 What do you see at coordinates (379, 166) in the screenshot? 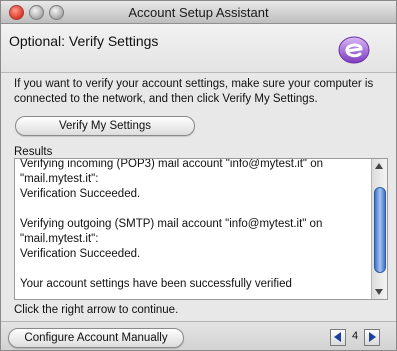
I see `scroll-up-arrow-icon` at bounding box center [379, 166].